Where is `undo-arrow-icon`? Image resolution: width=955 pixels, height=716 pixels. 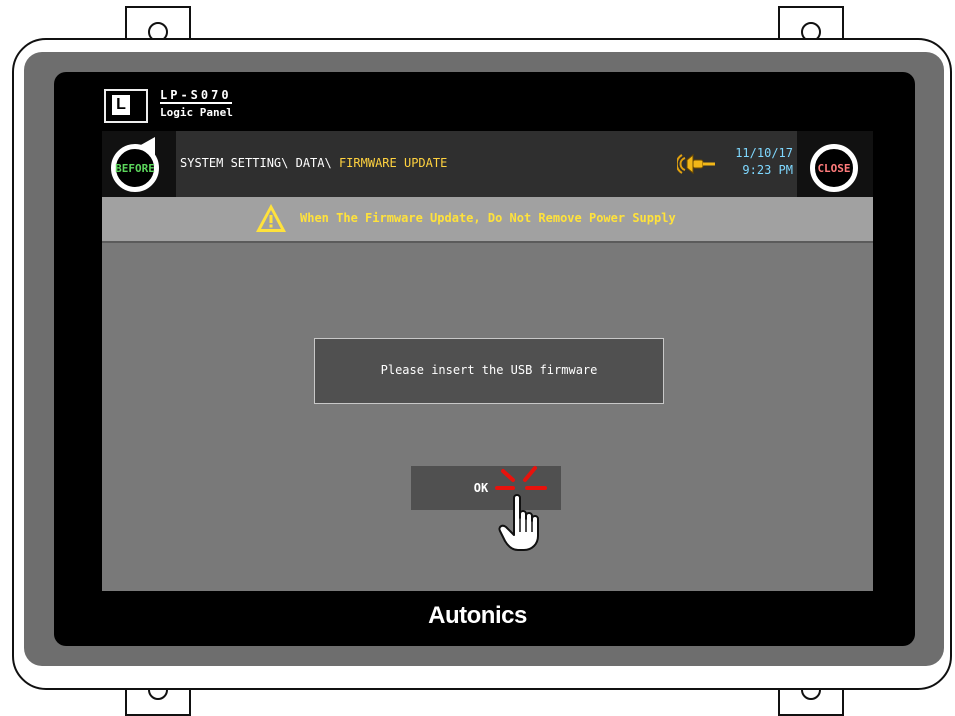 undo-arrow-icon is located at coordinates (147, 146).